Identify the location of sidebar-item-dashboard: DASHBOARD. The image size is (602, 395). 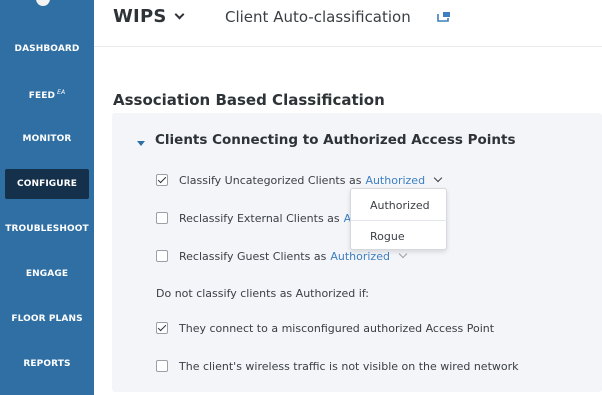
(47, 49).